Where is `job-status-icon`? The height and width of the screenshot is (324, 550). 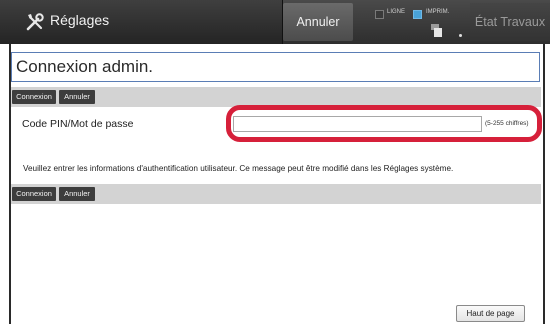
job-status-icon is located at coordinates (436, 30).